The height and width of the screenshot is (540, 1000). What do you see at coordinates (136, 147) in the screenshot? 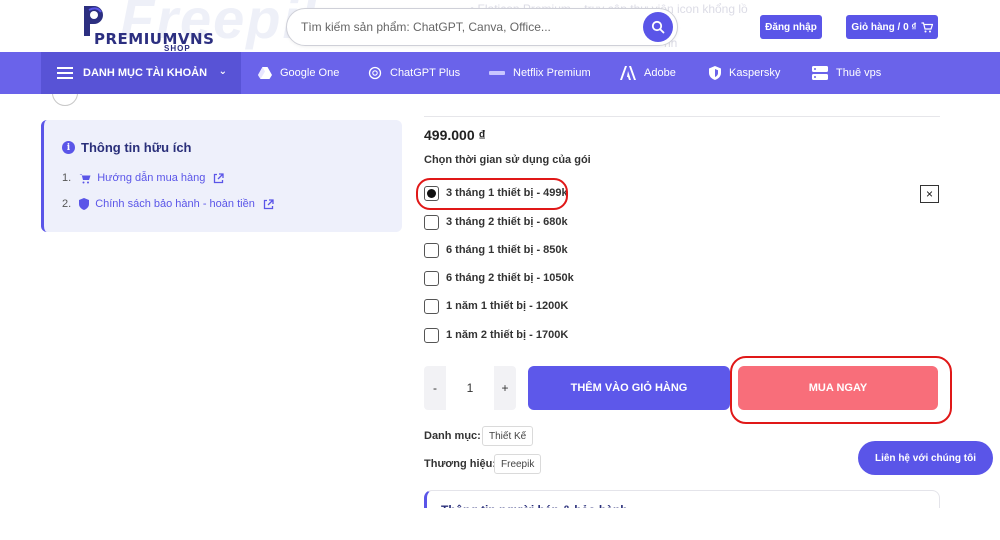
I see `info-title-text: Thông tin hữu ích` at bounding box center [136, 147].